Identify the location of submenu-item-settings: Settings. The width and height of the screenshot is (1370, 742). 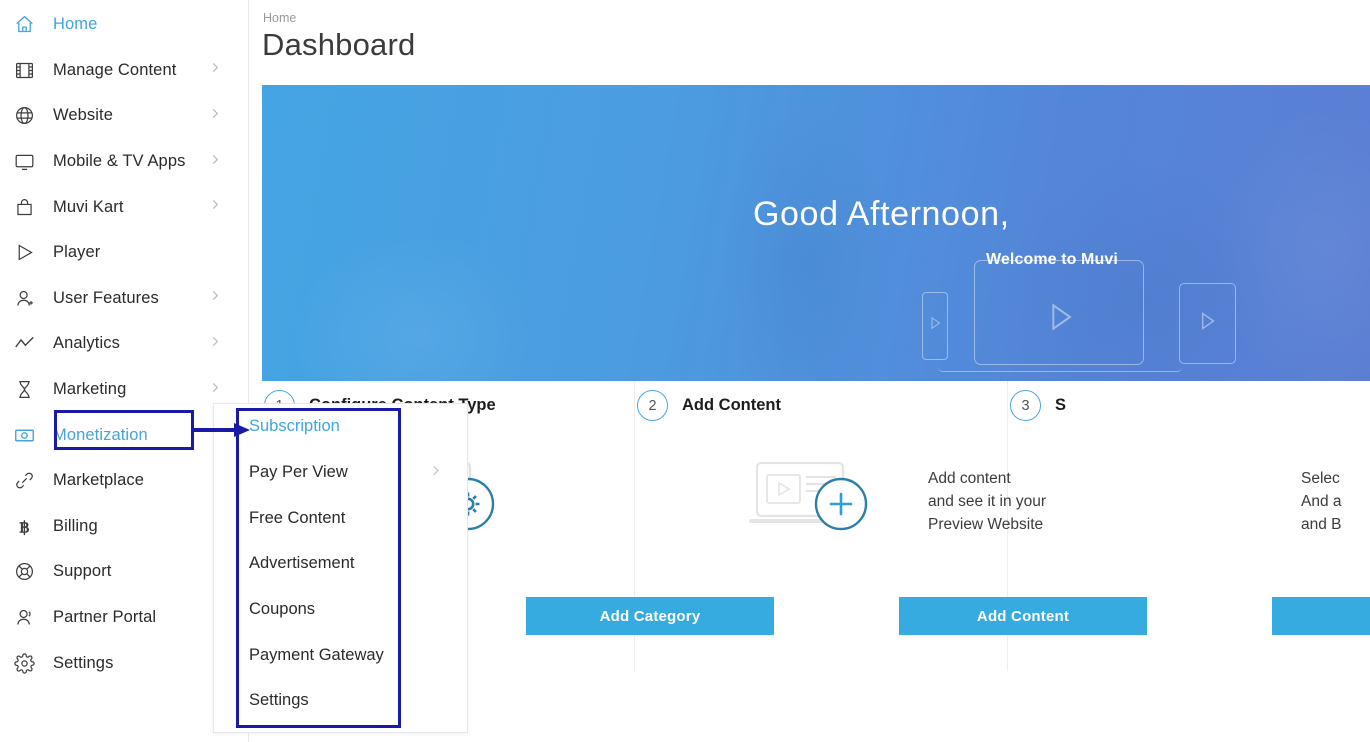
(340, 701).